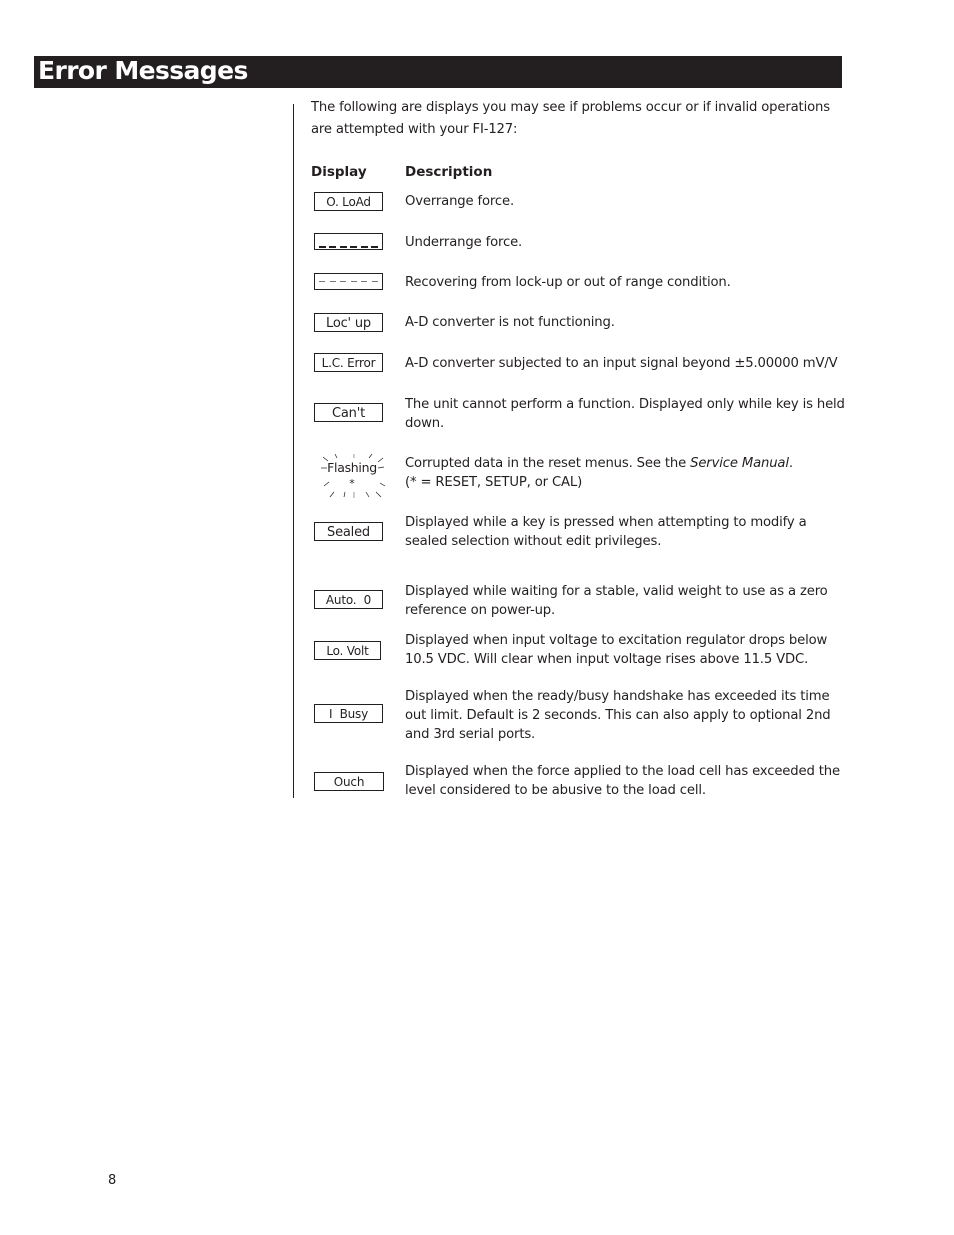 This screenshot has width=954, height=1235. Describe the element at coordinates (348, 281) in the screenshot. I see `display-readout-recovering-dashes` at that location.